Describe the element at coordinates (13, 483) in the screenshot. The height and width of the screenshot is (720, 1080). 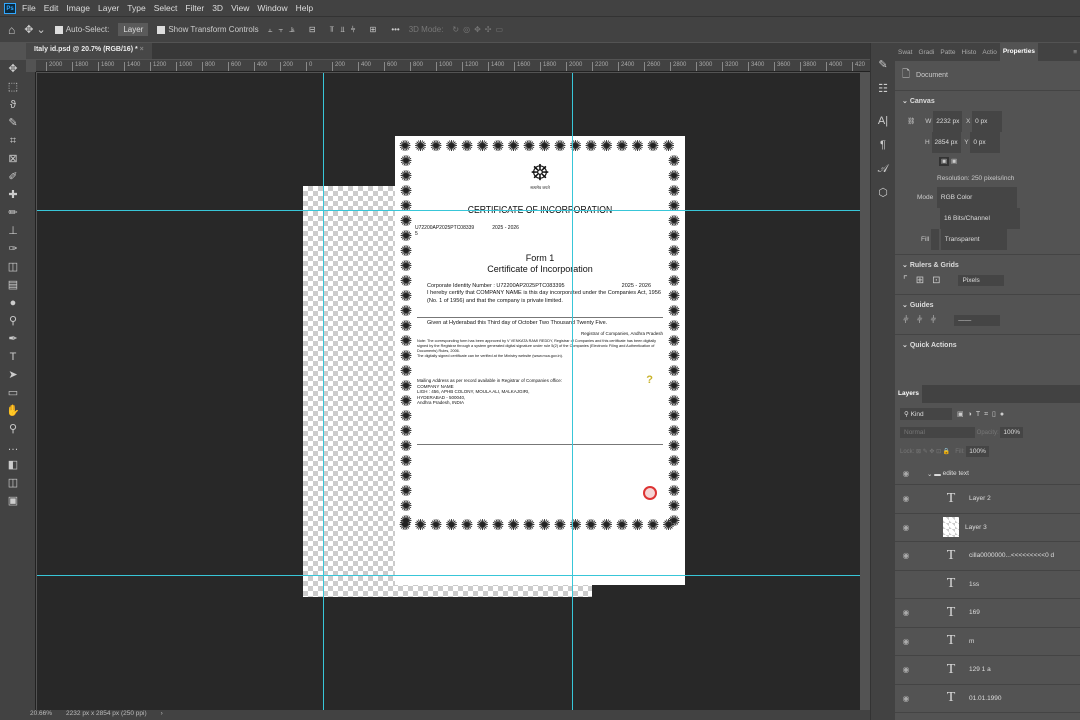
I see `quick-mask-tool-icon: ◫` at that location.